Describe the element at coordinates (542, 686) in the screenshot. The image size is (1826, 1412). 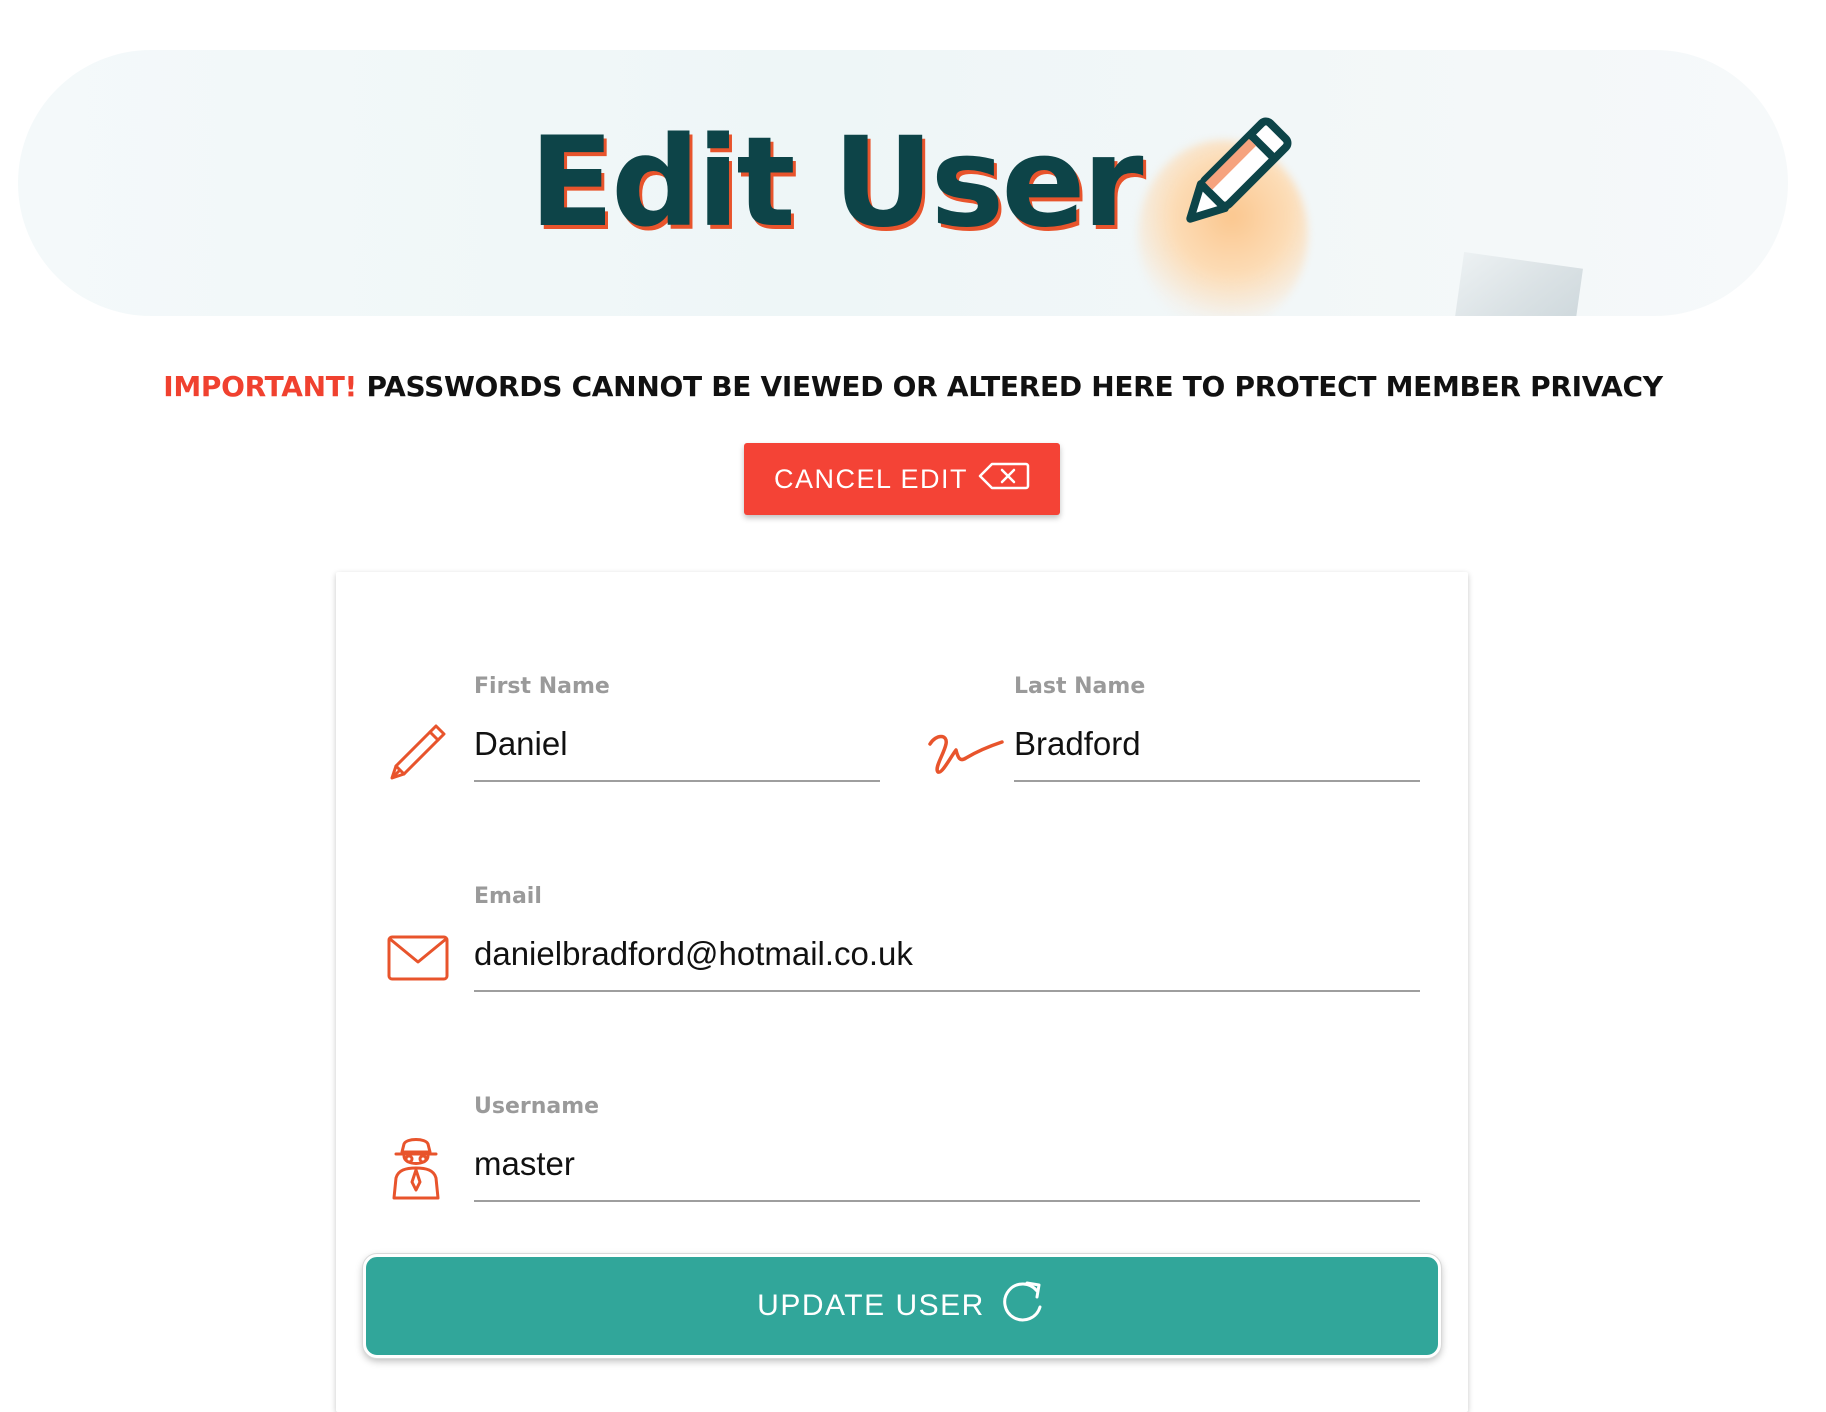
I see `first-name-label: First Name` at that location.